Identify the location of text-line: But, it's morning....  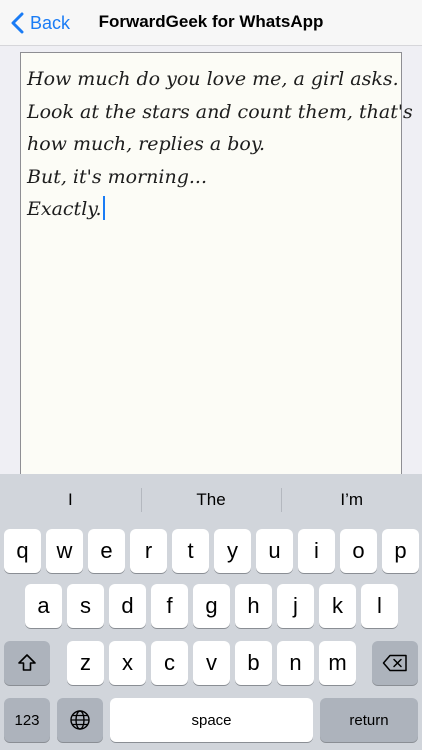
(117, 176).